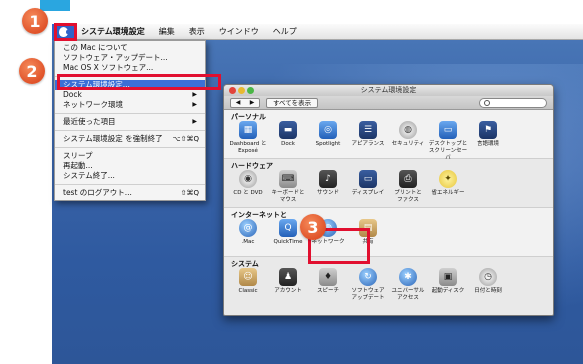 Image resolution: width=583 pixels, height=364 pixels. I want to click on step-badge-3: 3, so click(313, 227).